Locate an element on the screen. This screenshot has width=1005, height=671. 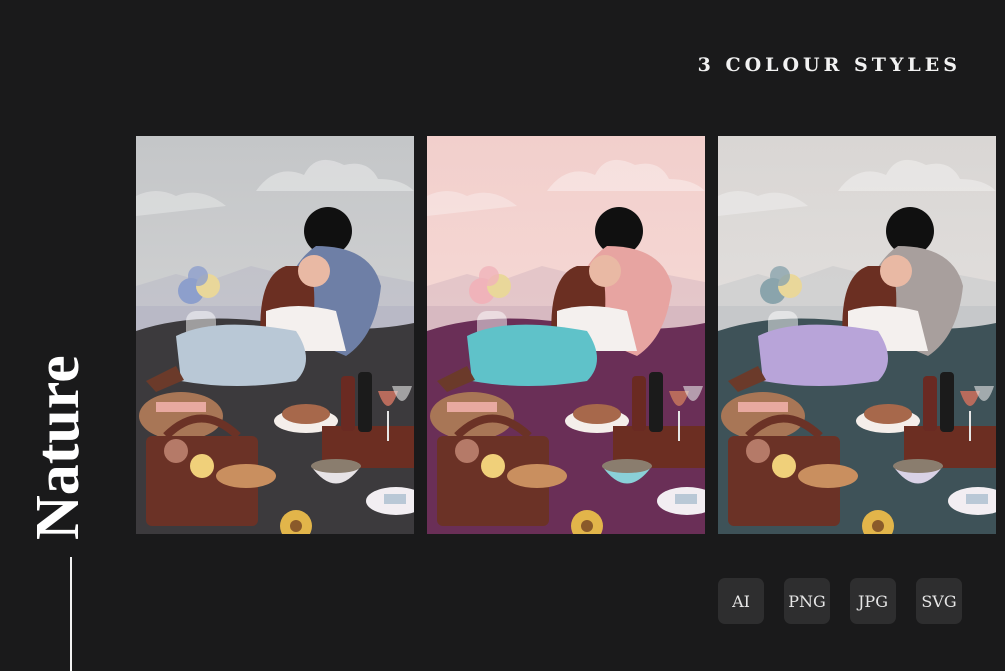
format-badges: AI PNG JPG SVG is located at coordinates (840, 601).